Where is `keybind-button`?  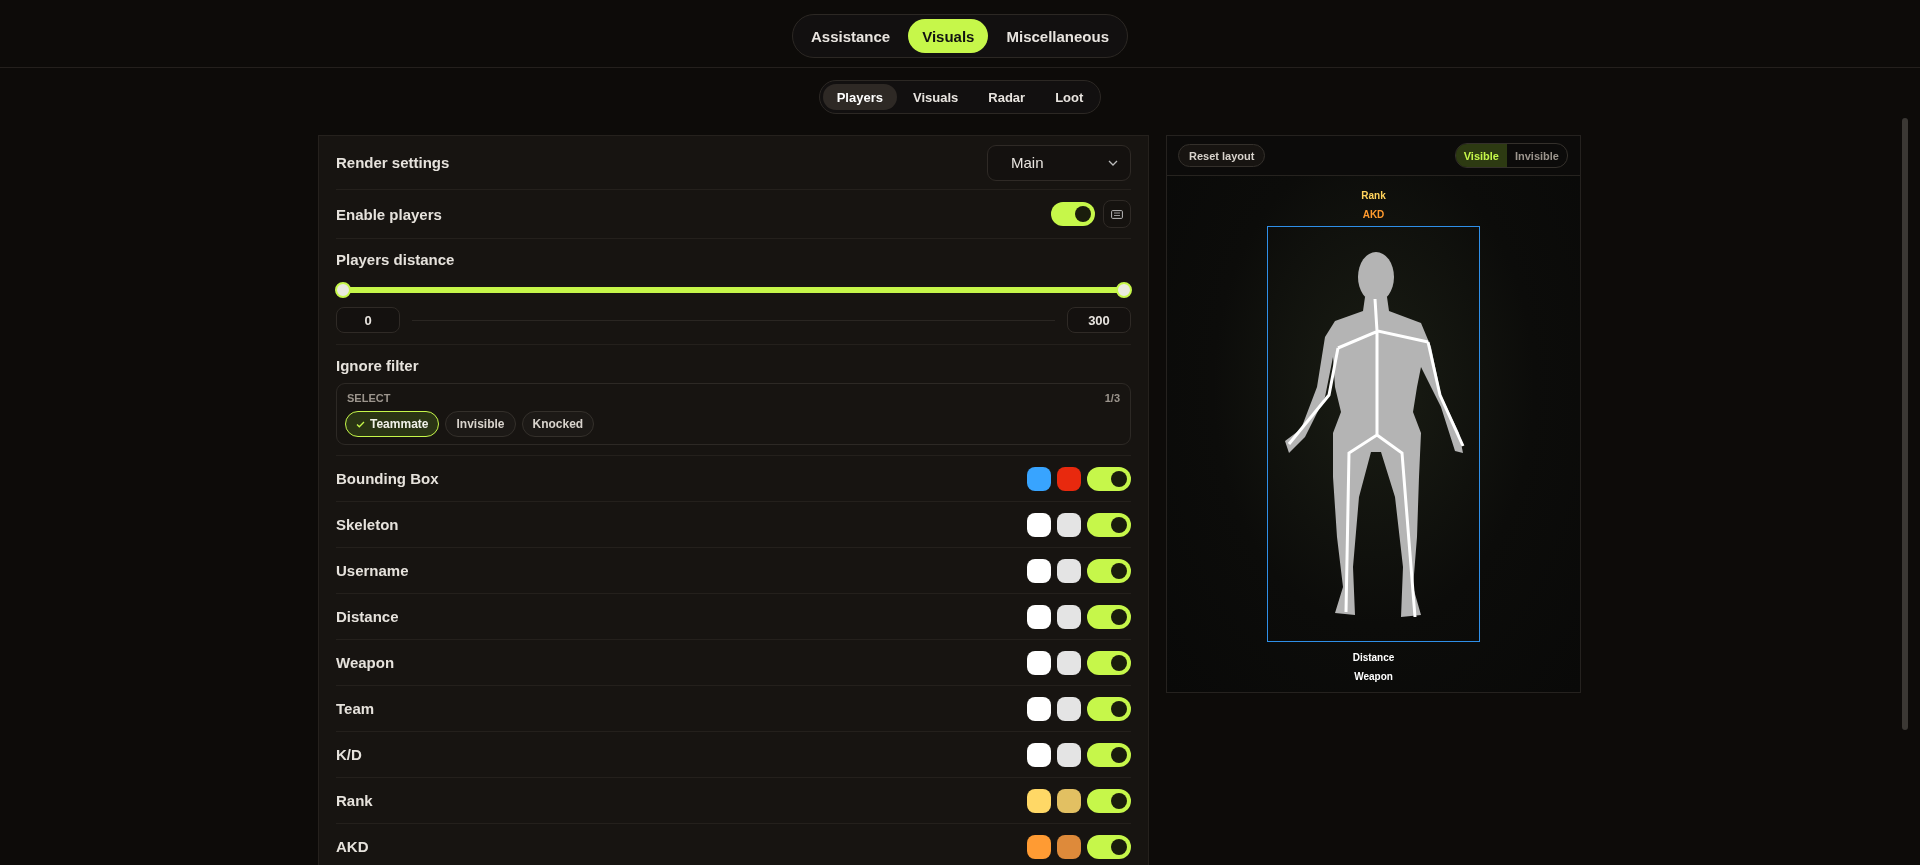 keybind-button is located at coordinates (1117, 214).